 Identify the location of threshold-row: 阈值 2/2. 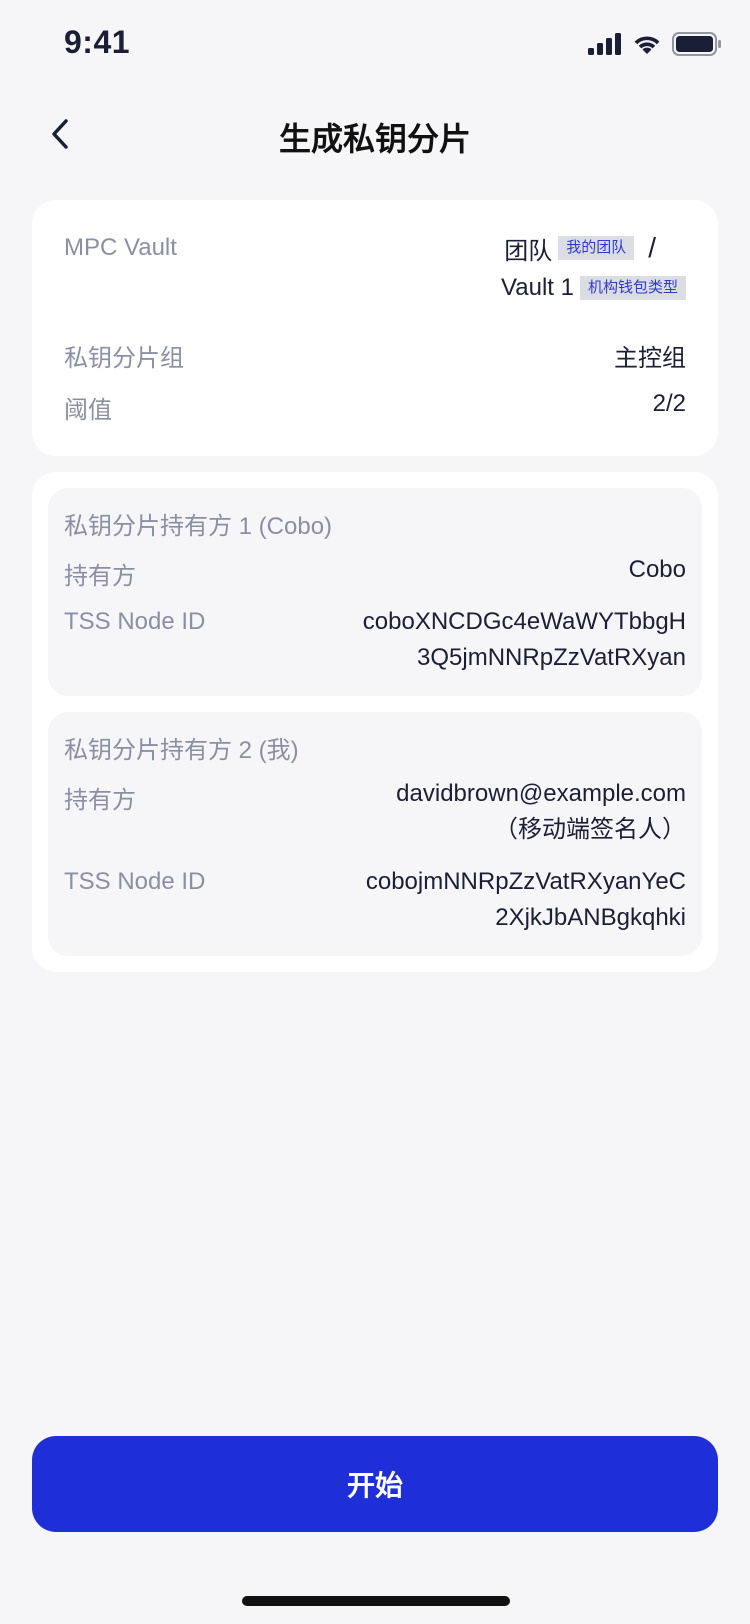
(375, 408).